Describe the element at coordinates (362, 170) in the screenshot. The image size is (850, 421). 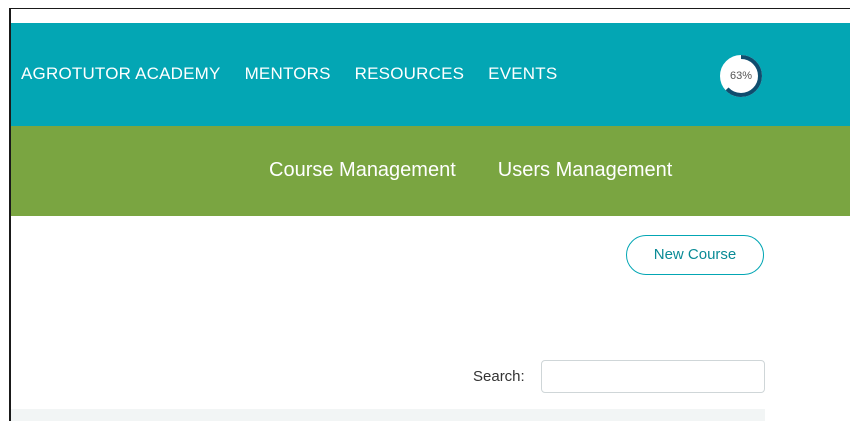
I see `nav-item-course-management: Course Management` at that location.